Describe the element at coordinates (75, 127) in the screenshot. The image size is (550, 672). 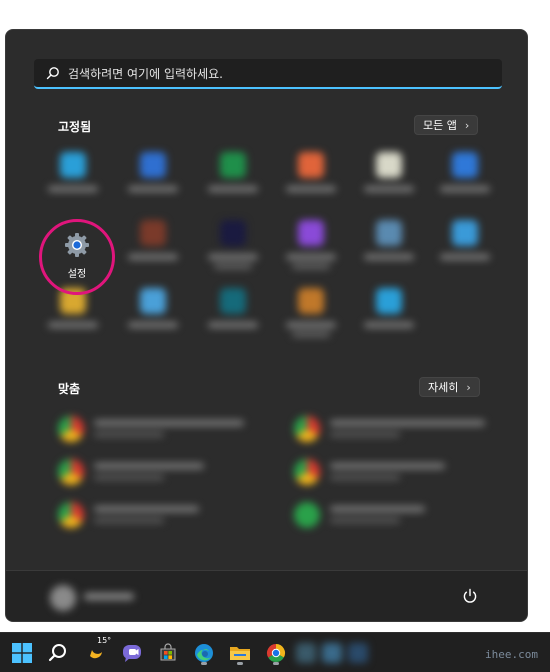
I see `pinned-section-title: 고정됨` at that location.